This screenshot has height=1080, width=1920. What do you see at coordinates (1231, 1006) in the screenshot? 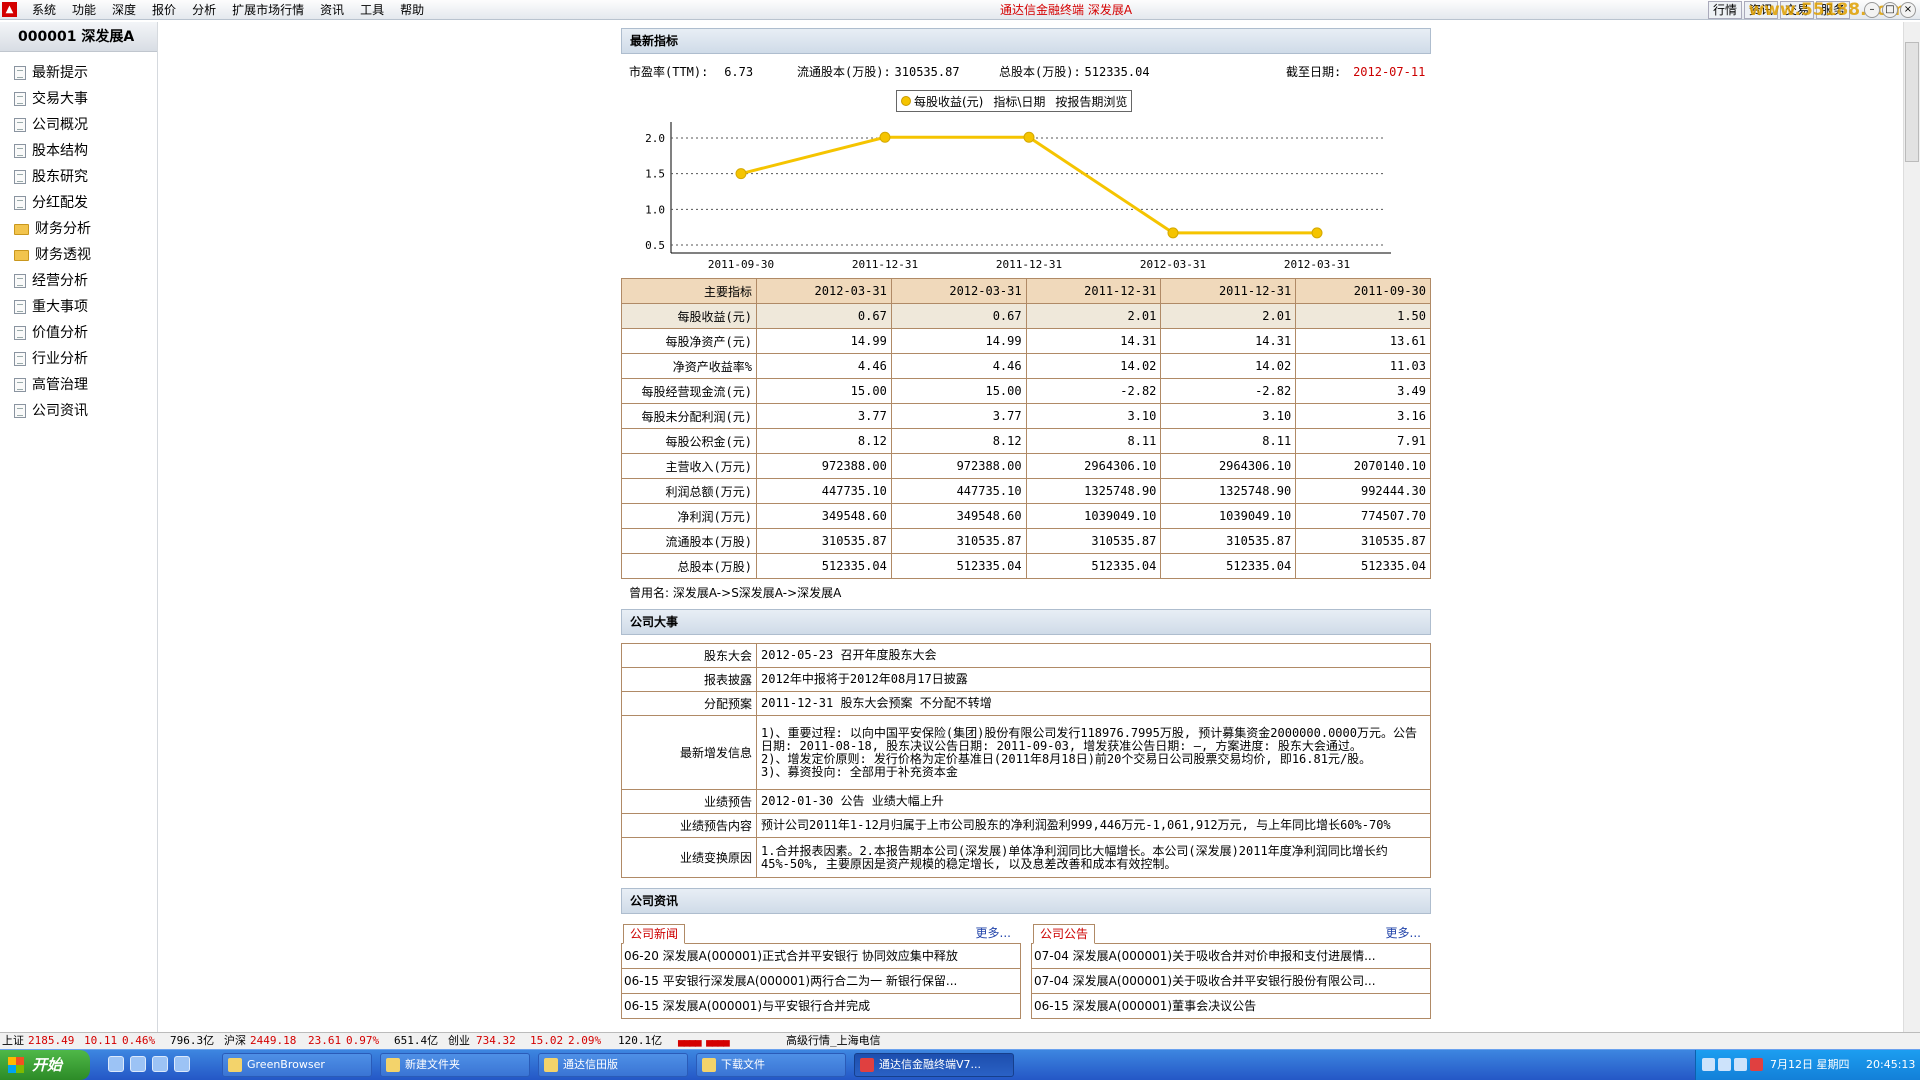
I see `news-item: 06-15 深发展A(000001)董事会决议公告` at bounding box center [1231, 1006].